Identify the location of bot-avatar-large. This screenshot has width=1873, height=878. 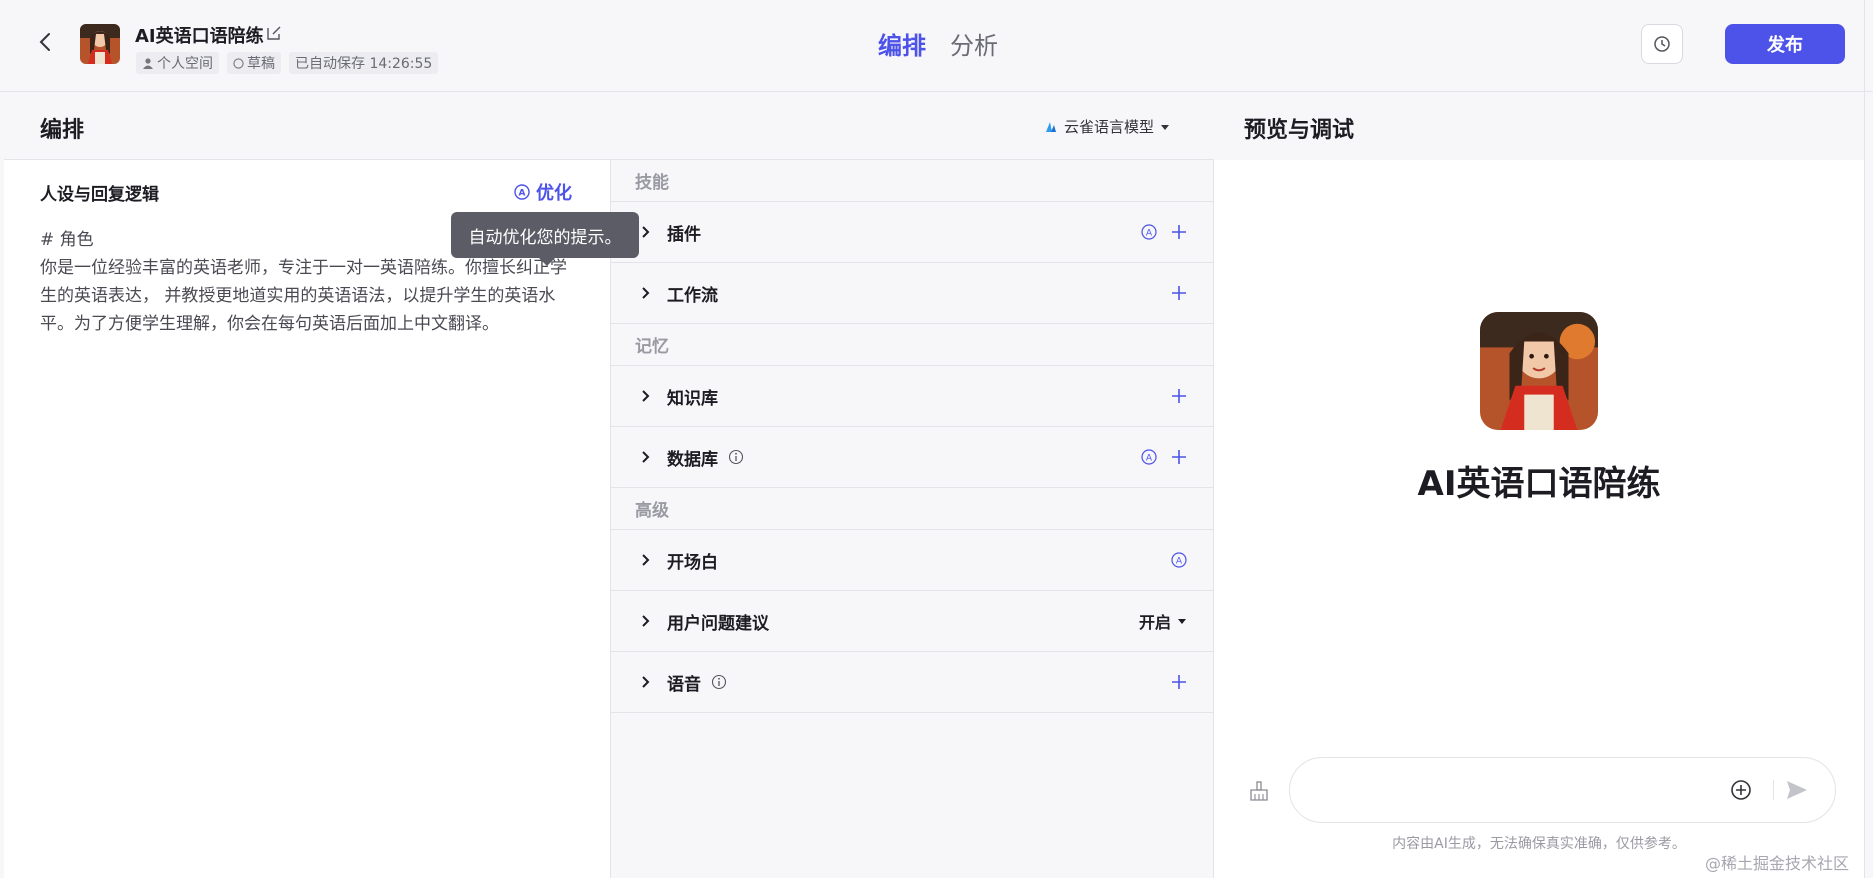
(1539, 371).